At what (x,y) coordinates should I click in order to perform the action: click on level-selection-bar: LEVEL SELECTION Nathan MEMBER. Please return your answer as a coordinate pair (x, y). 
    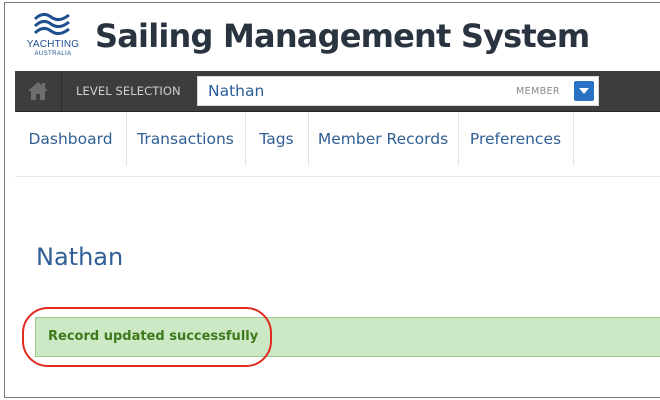
    Looking at the image, I should click on (337, 91).